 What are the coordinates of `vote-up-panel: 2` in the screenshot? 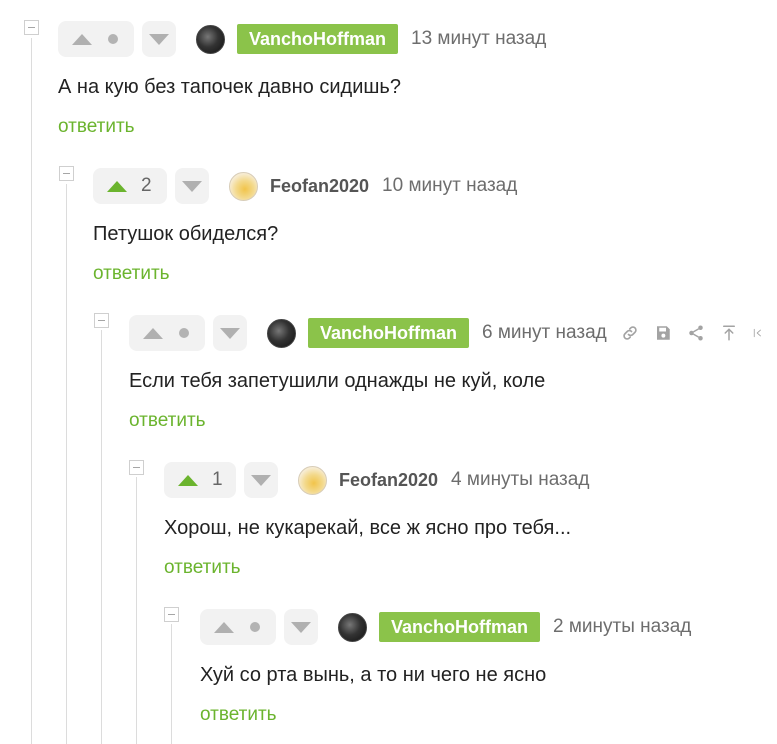 It's located at (130, 186).